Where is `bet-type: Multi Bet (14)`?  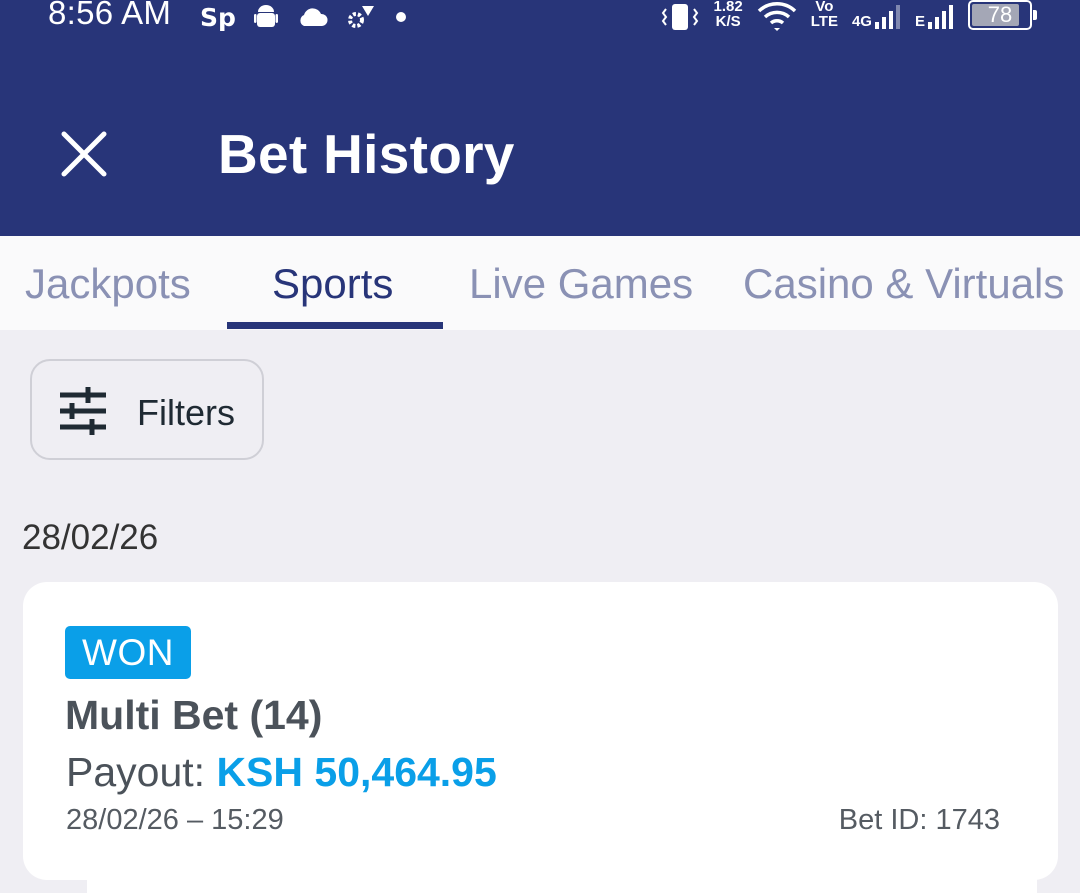
bet-type: Multi Bet (14) is located at coordinates (194, 715).